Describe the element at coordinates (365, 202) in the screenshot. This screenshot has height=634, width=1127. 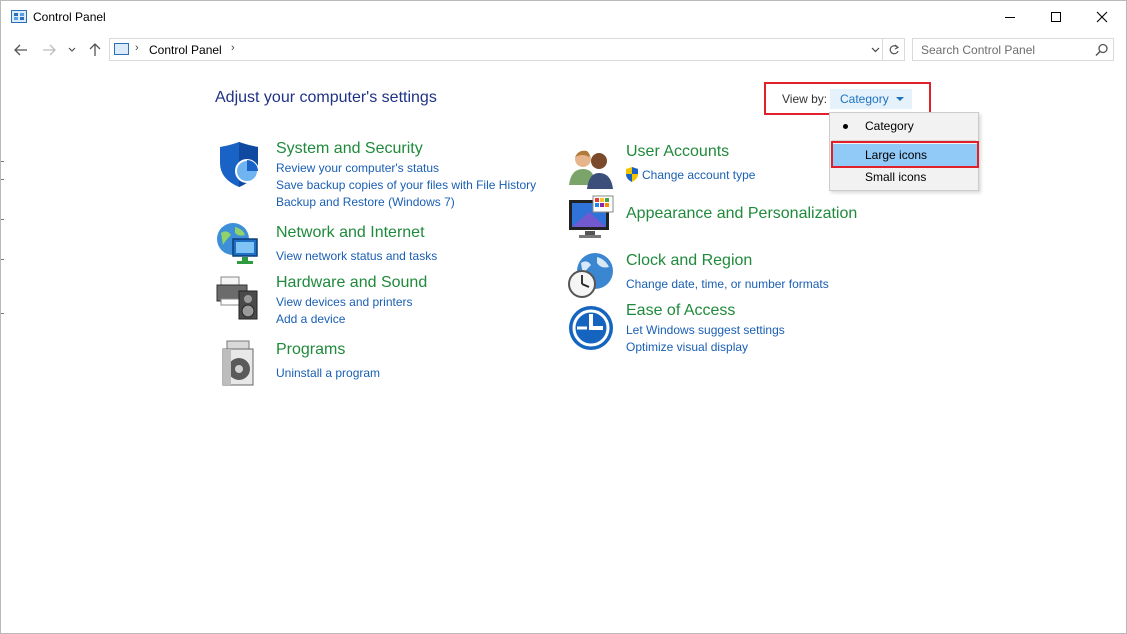
I see `link-backup-restore: Backup and Restore (Windows 7)` at that location.